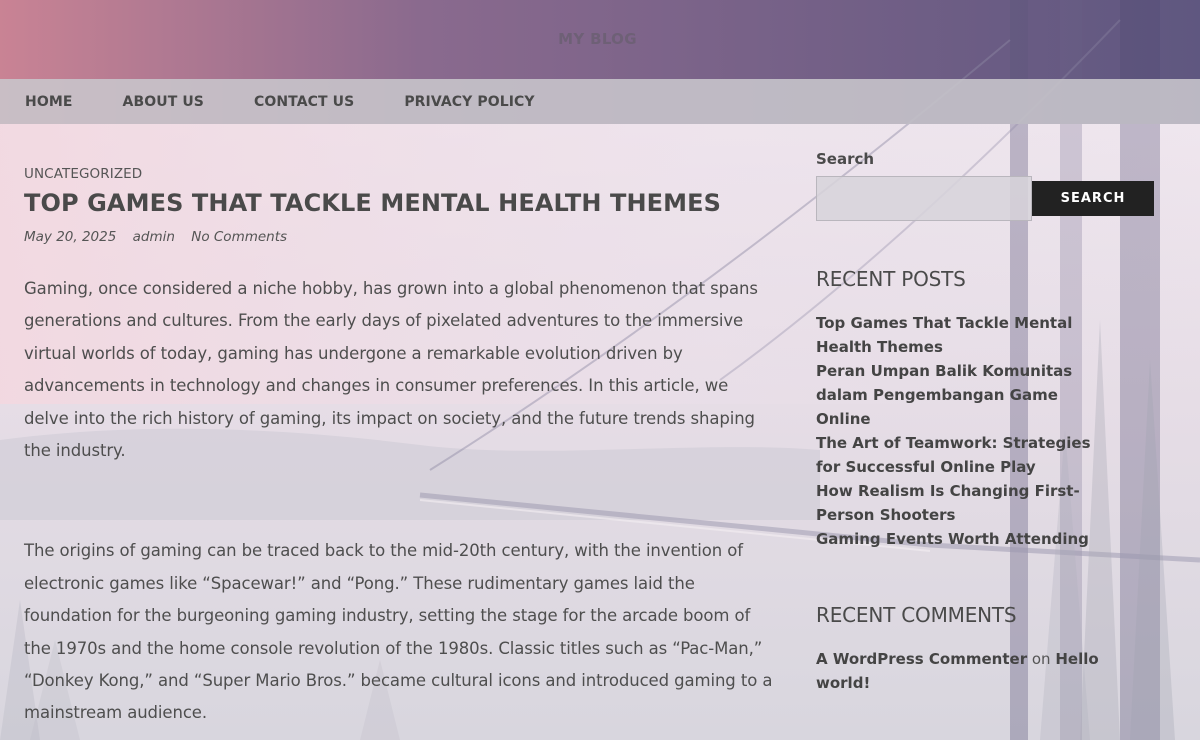  What do you see at coordinates (49, 102) in the screenshot?
I see `nav-item-home: HOME` at bounding box center [49, 102].